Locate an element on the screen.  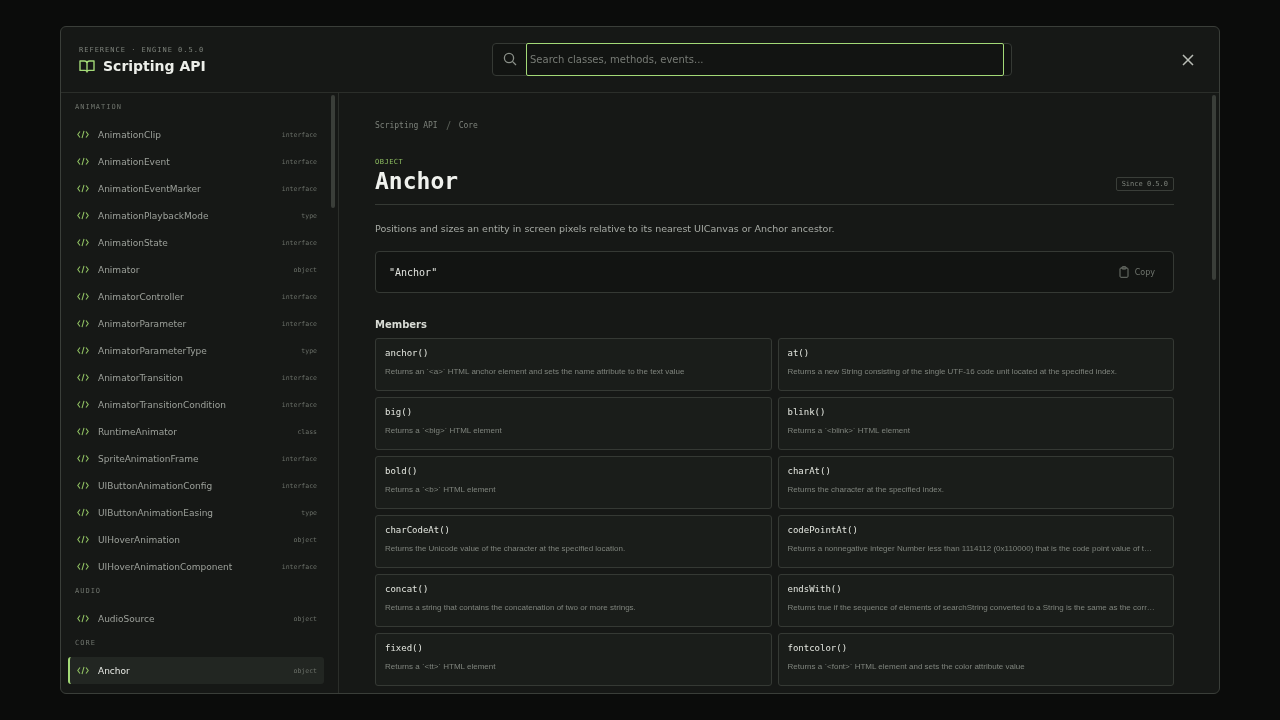
section-heading: Members is located at coordinates (401, 324).